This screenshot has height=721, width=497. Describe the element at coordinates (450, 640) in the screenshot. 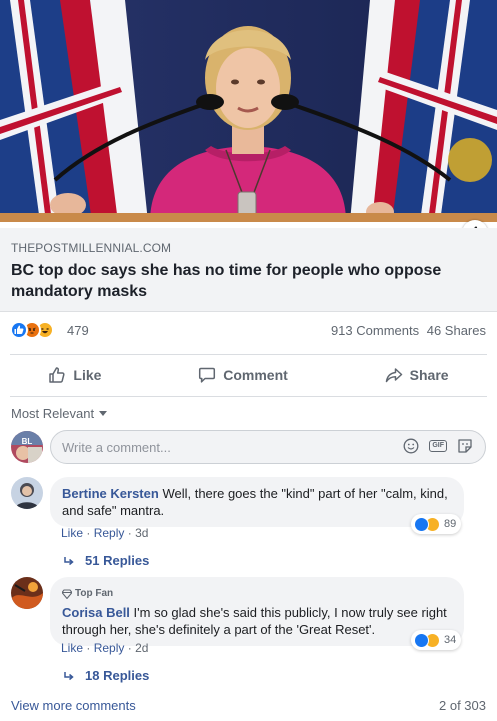

I see `comment-reaction-count: 34` at that location.